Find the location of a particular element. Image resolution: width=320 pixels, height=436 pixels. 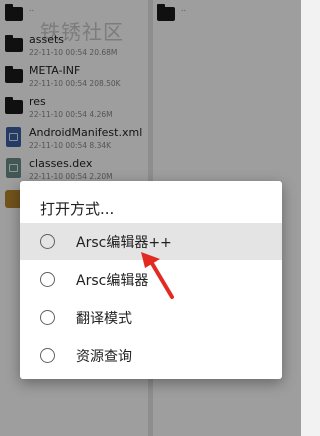

option-arsc-editor-plus: Arsc编辑器++ is located at coordinates (151, 241).